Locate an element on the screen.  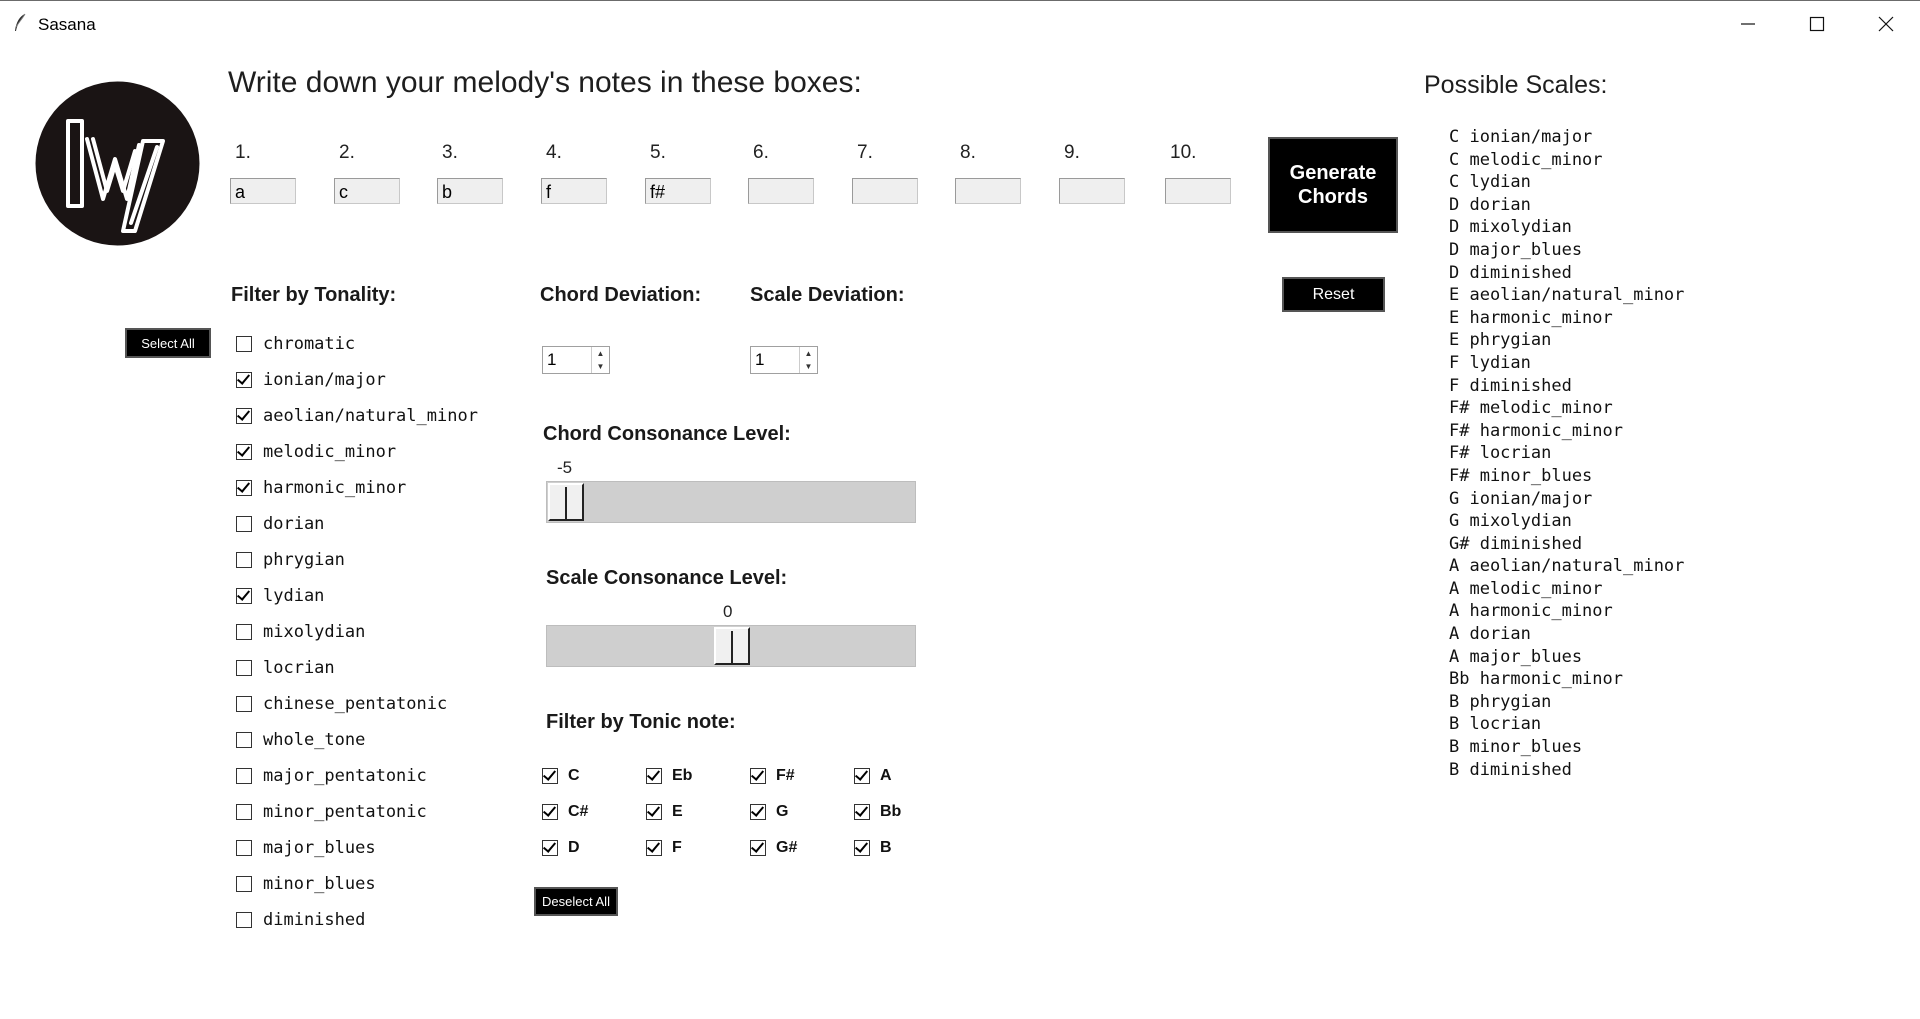
tonality-checkbox: locrian is located at coordinates (285, 668).